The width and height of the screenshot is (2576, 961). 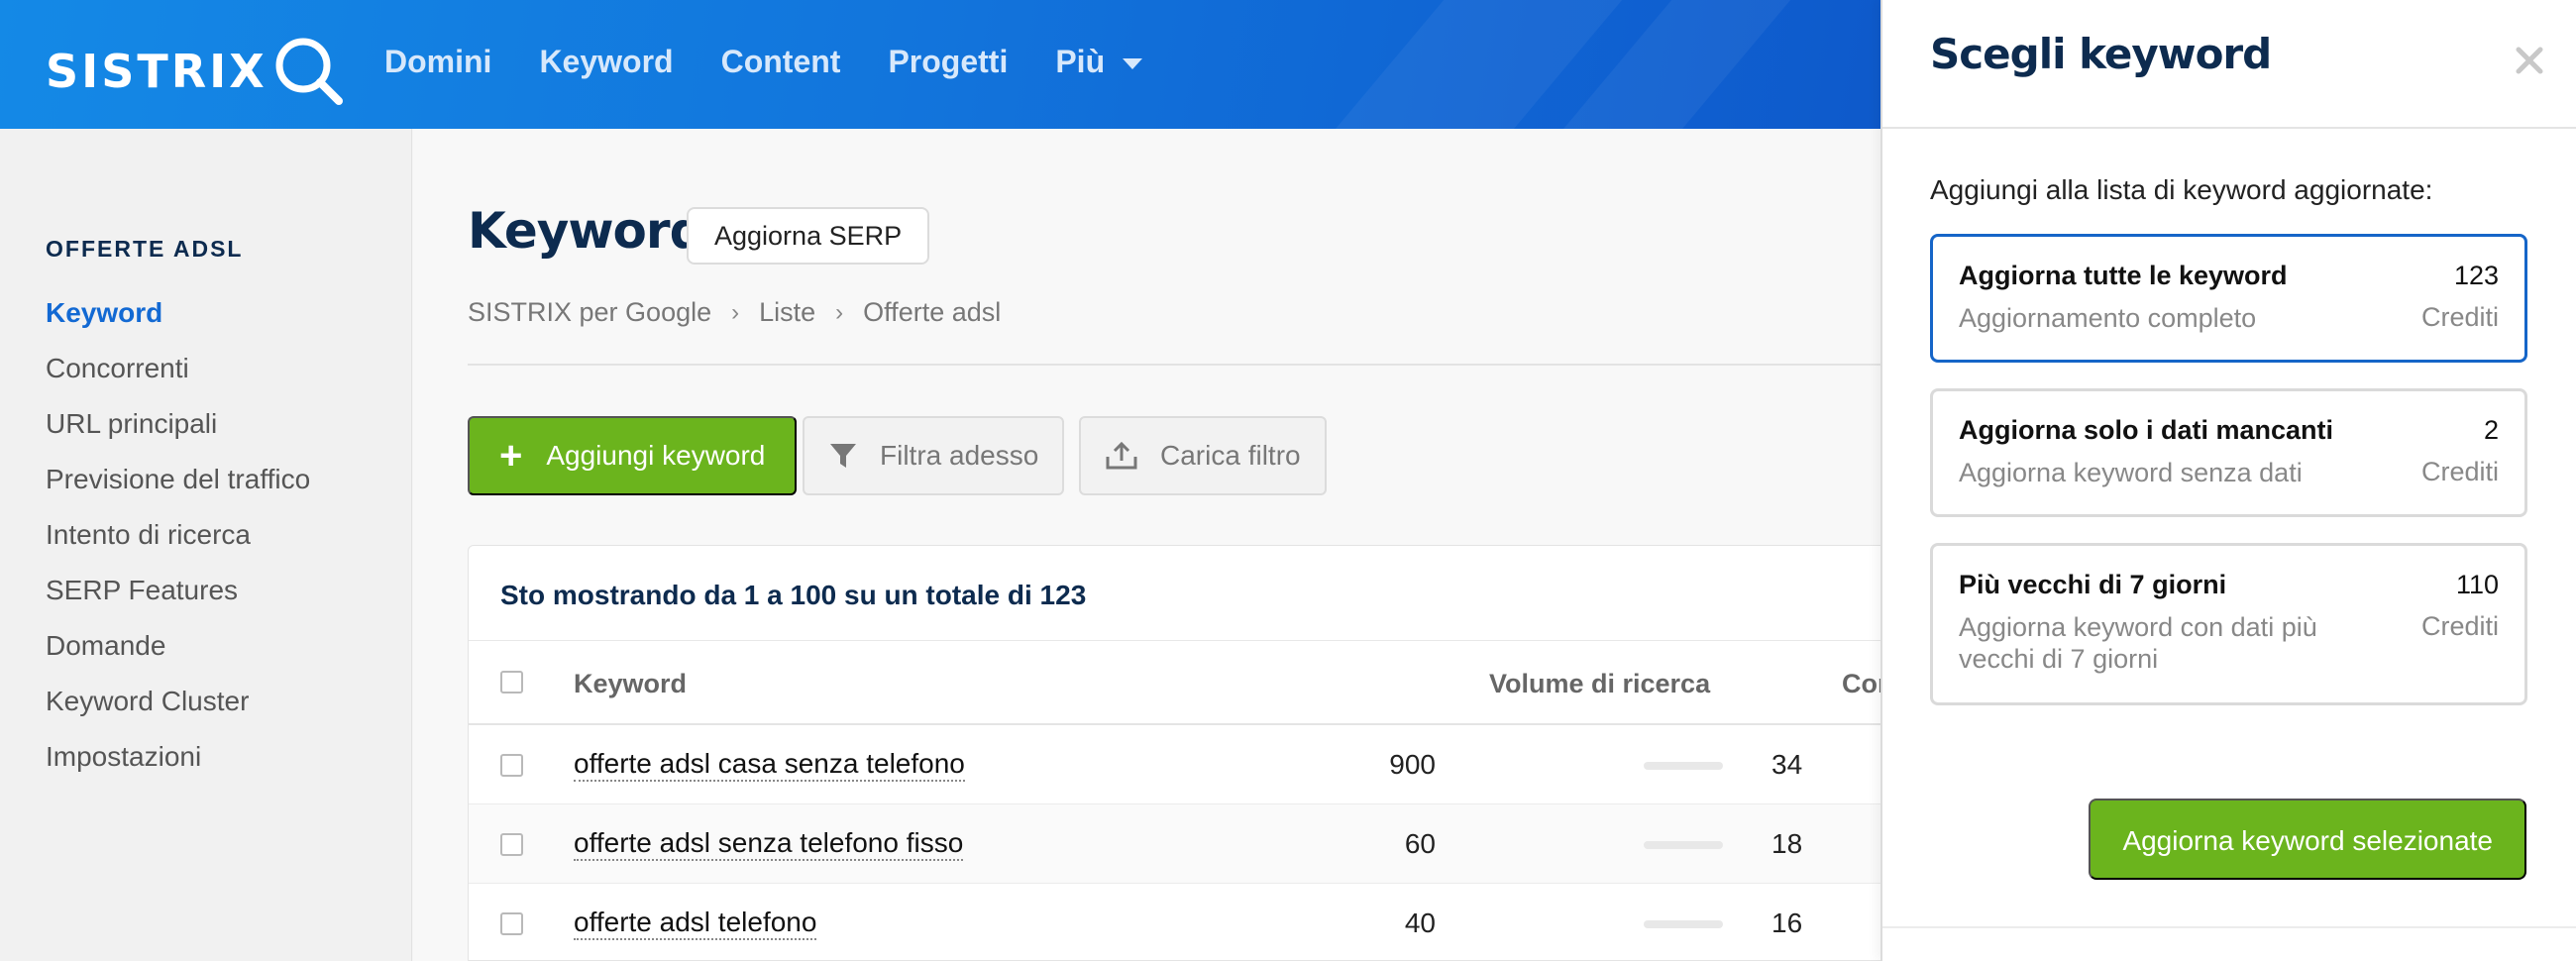 I want to click on load-filter-button: Carica filtro, so click(x=1203, y=456).